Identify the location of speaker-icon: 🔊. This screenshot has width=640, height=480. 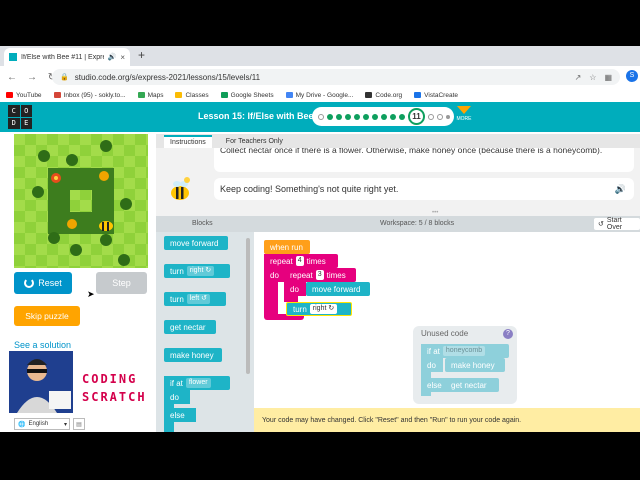
(620, 189).